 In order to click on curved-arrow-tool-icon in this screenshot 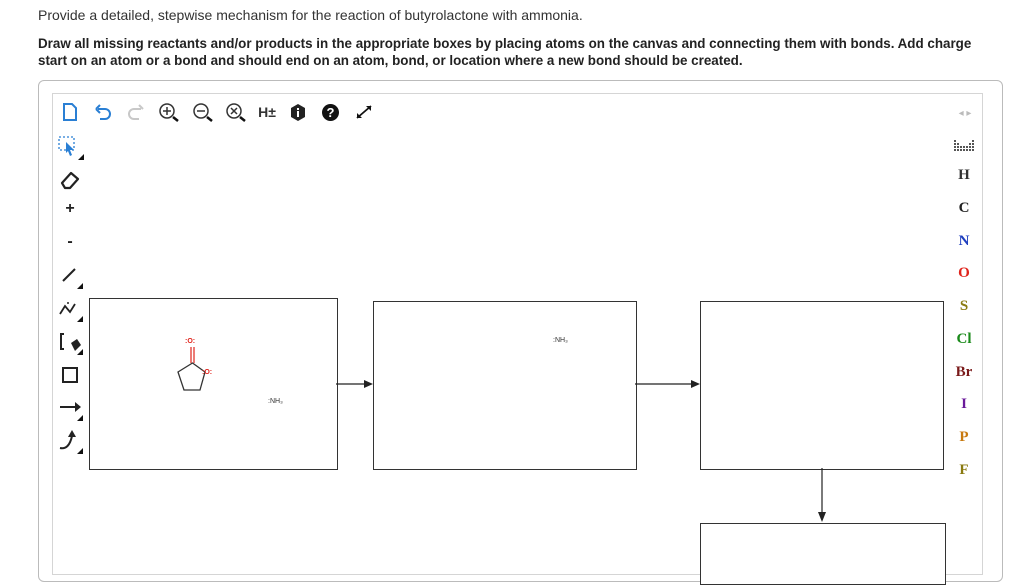, I will do `click(70, 441)`.